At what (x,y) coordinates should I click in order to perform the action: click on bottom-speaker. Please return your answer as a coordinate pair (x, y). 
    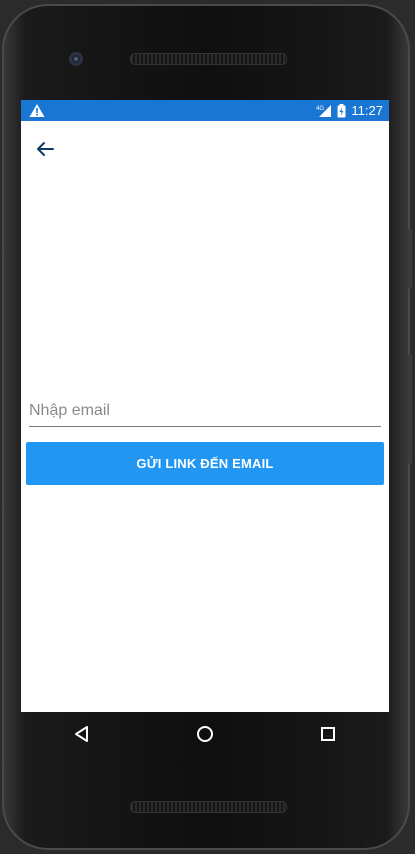
    Looking at the image, I should click on (208, 807).